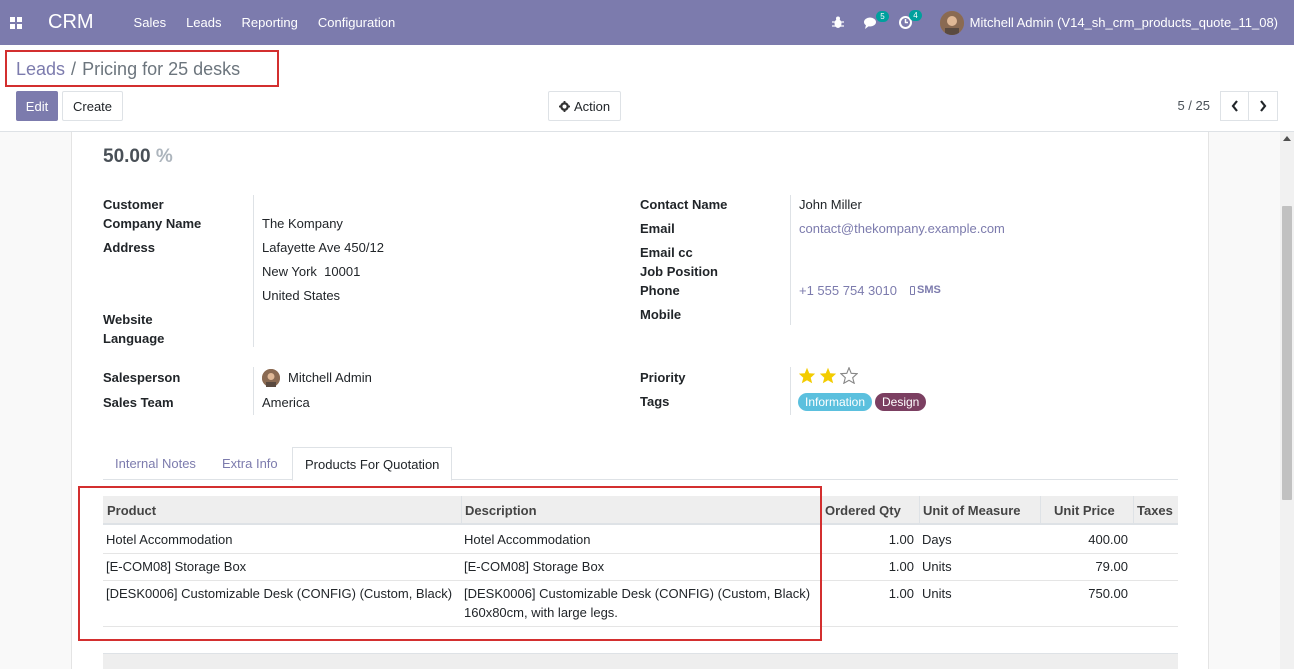  I want to click on tag-design: Design, so click(901, 402).